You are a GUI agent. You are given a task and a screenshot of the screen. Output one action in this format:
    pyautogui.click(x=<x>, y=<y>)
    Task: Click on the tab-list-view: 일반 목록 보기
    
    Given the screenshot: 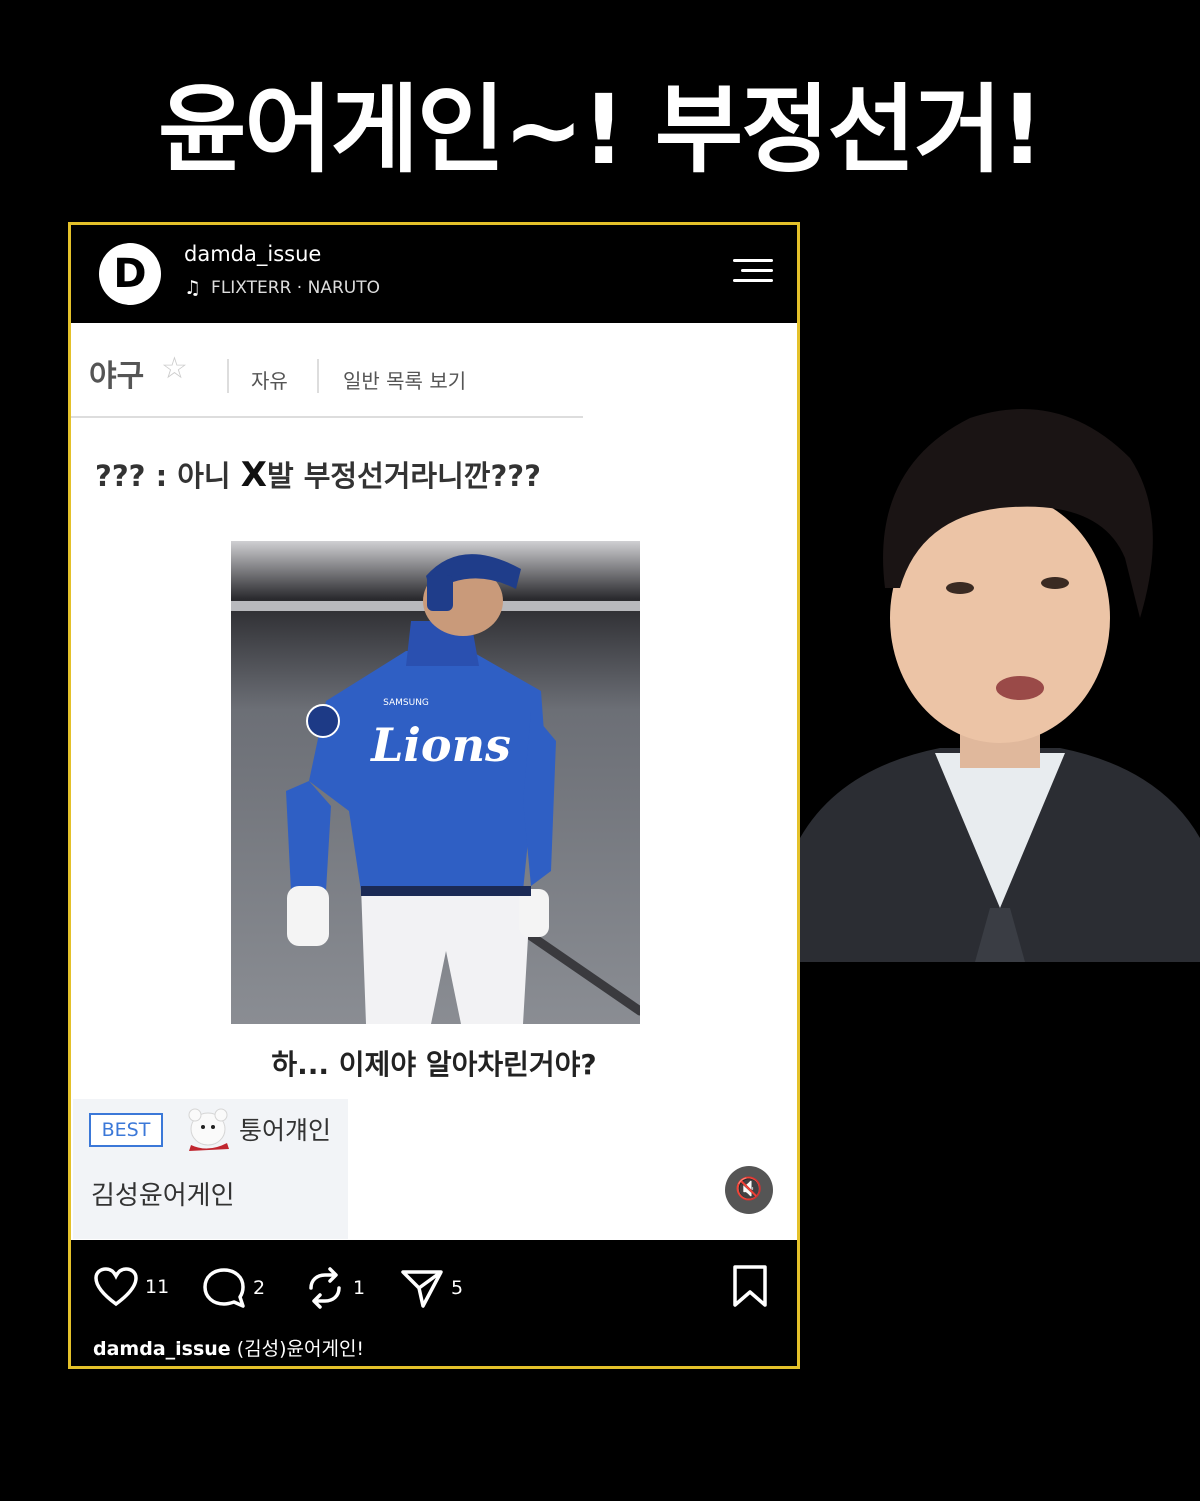 What is the action you would take?
    pyautogui.click(x=404, y=379)
    